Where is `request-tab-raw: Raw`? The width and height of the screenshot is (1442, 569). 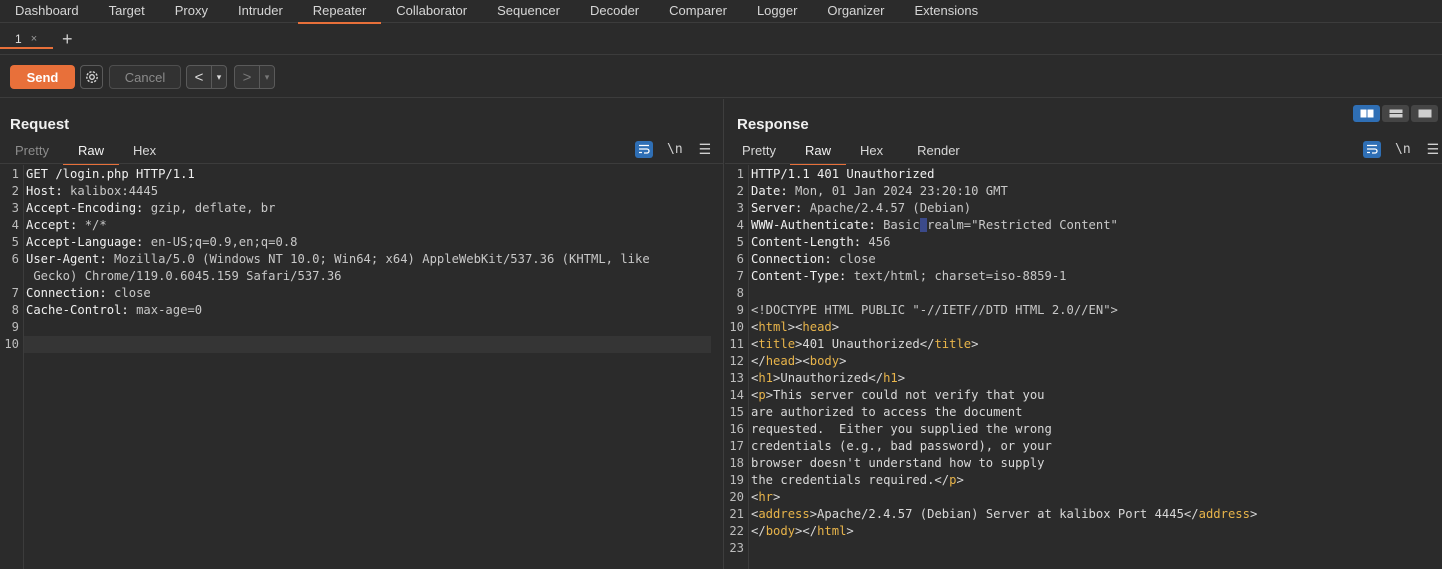
request-tab-raw: Raw is located at coordinates (90, 152).